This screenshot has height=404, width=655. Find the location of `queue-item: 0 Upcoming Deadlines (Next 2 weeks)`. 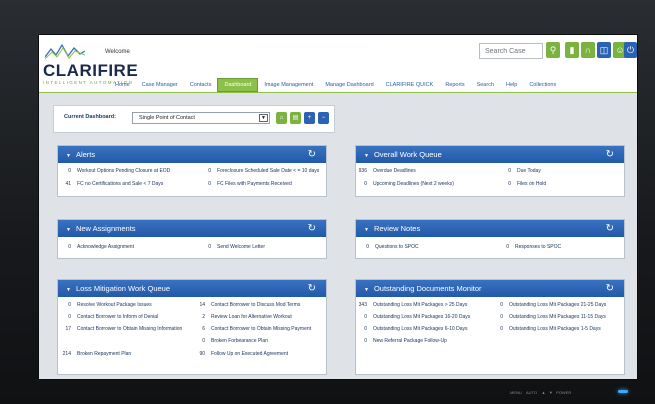

queue-item: 0 Upcoming Deadlines (Next 2 weeks) is located at coordinates (406, 184).